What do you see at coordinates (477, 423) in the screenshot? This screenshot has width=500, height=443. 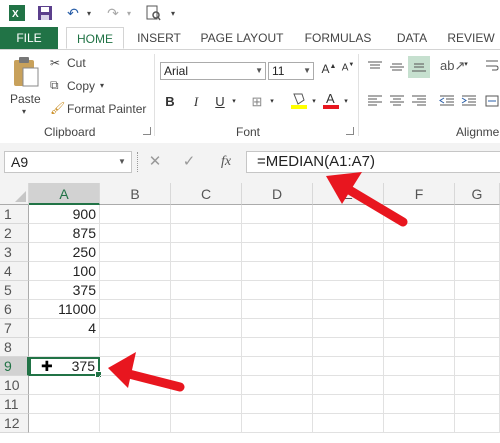 I see `cell-g12` at bounding box center [477, 423].